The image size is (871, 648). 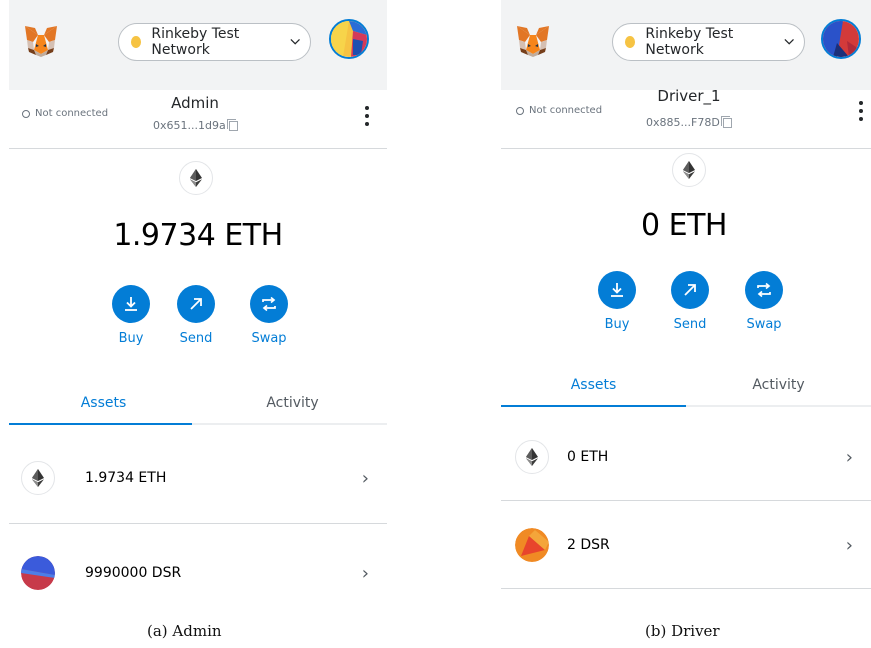 I want to click on account-address: 0x885...F78D, so click(x=689, y=122).